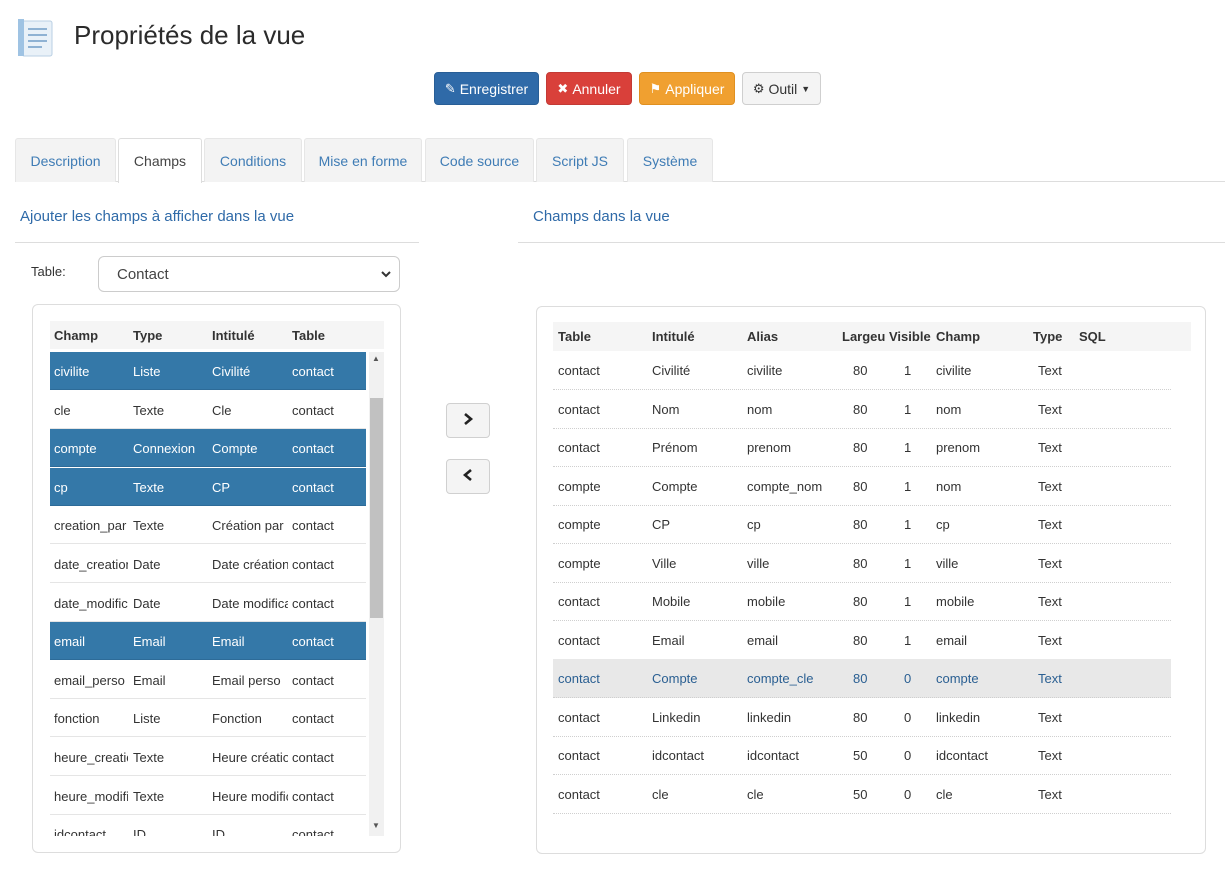 The height and width of the screenshot is (888, 1225). I want to click on view-field-cell-largeur: 50, so click(860, 755).